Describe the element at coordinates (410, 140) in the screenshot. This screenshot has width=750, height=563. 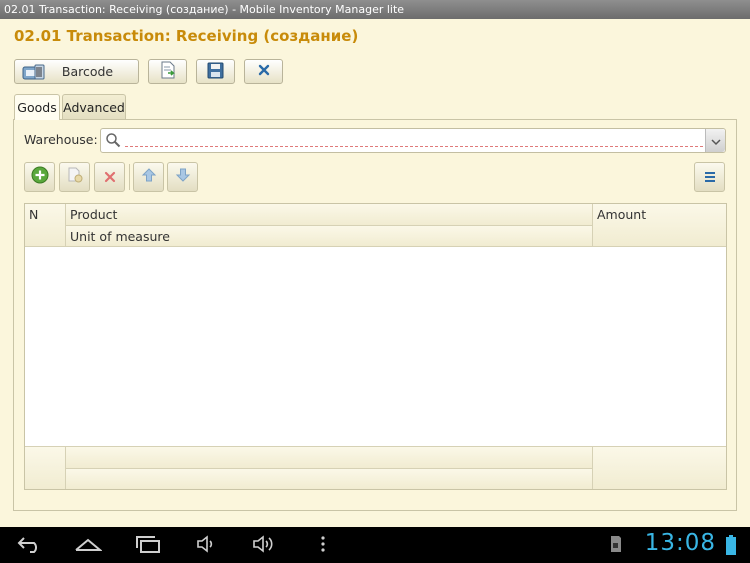
I see `warehouse-input` at that location.